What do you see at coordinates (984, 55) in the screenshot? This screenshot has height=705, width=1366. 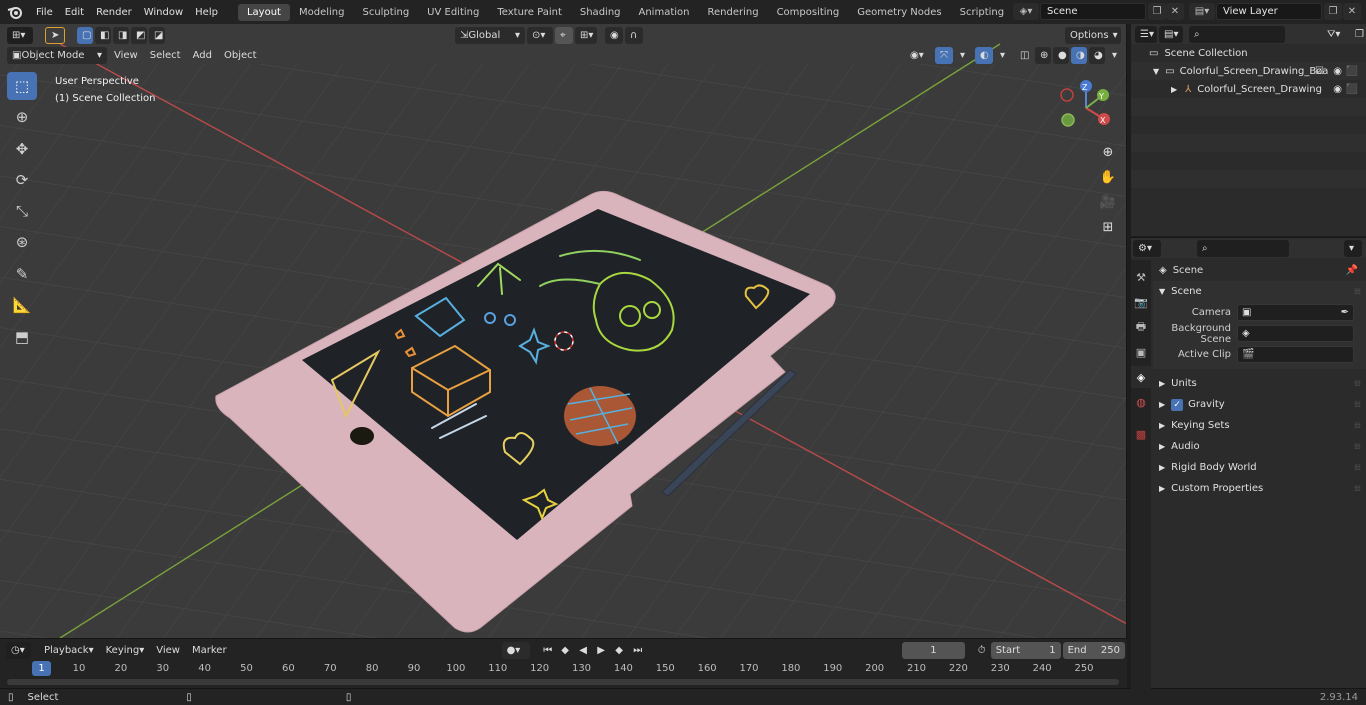 I see `overlays-toggle-icon: ◐` at bounding box center [984, 55].